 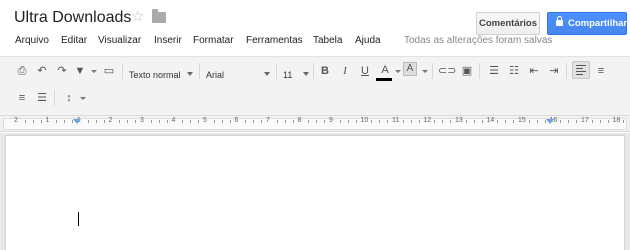 What do you see at coordinates (550, 121) in the screenshot?
I see `right-indent-marker` at bounding box center [550, 121].